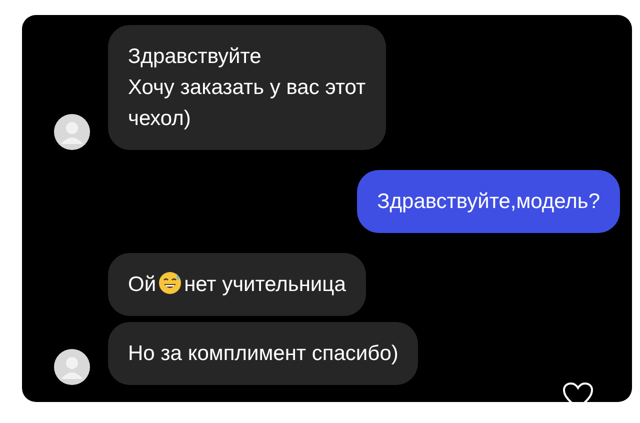 This screenshot has height=423, width=640. Describe the element at coordinates (578, 392) in the screenshot. I see `heart-icon` at that location.